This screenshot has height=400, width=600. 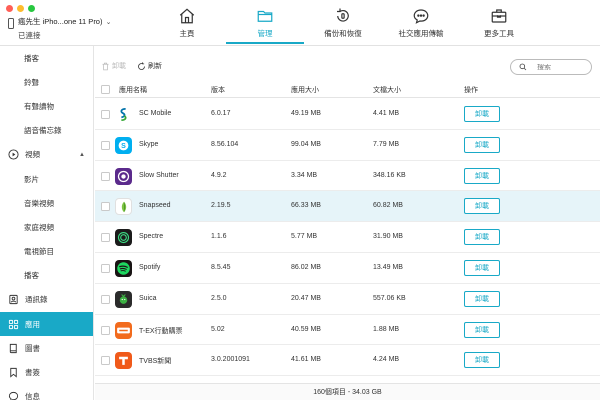 I want to click on table-row: TVBS新聞 3.0.2001091 41.61 MB 4.24 MB 卸載, so click(x=347, y=361).